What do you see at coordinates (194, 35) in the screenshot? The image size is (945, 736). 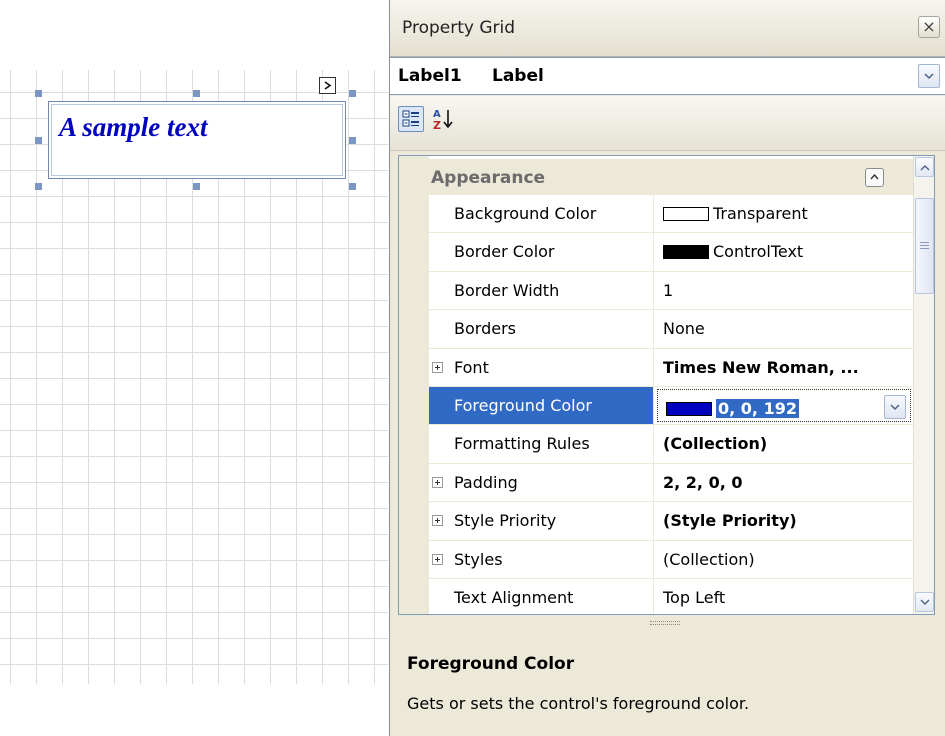 I see `designer-top-margin` at bounding box center [194, 35].